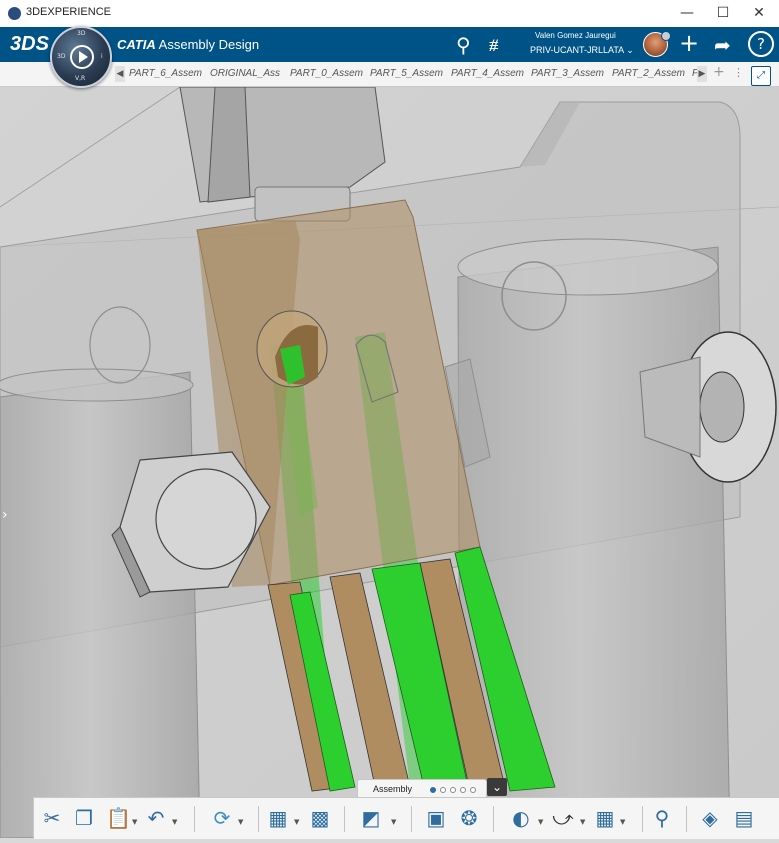 The width and height of the screenshot is (779, 843). What do you see at coordinates (29, 44) in the screenshot?
I see `3ds-logo-icon: 3DS` at bounding box center [29, 44].